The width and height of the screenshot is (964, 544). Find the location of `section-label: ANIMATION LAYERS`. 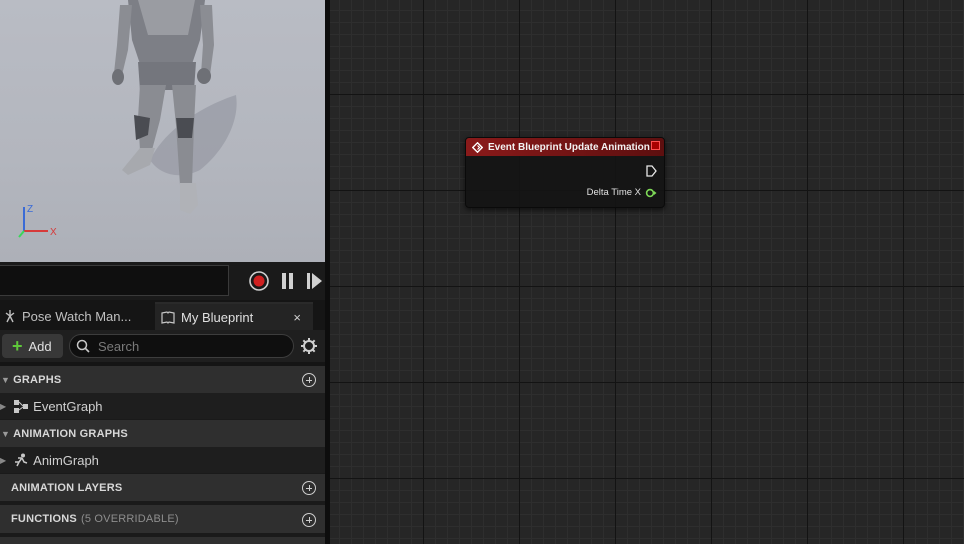

section-label: ANIMATION LAYERS is located at coordinates (67, 487).